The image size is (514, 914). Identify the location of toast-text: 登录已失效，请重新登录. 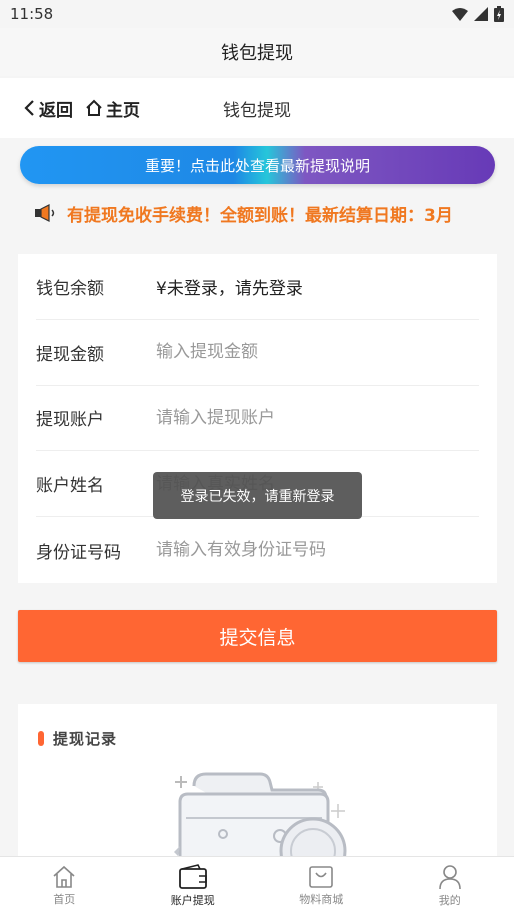
(257, 496).